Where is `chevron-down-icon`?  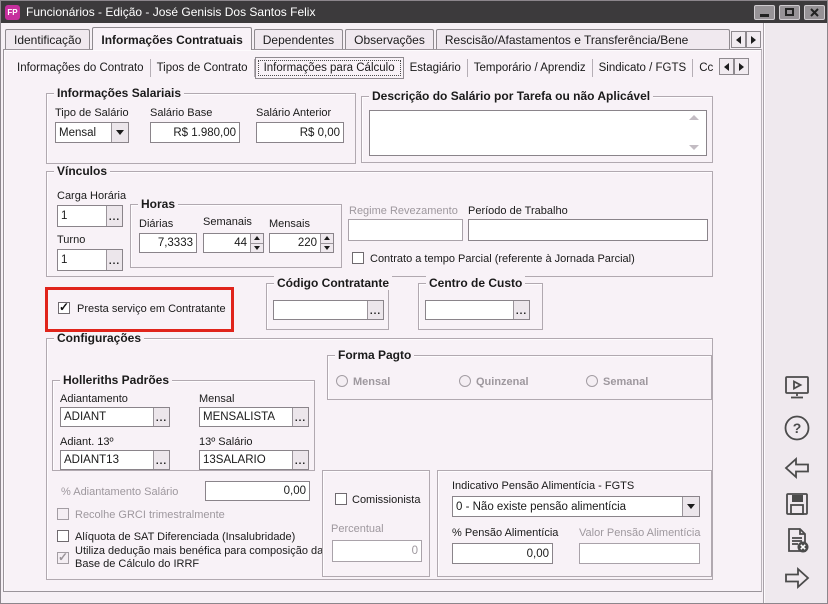 chevron-down-icon is located at coordinates (691, 506).